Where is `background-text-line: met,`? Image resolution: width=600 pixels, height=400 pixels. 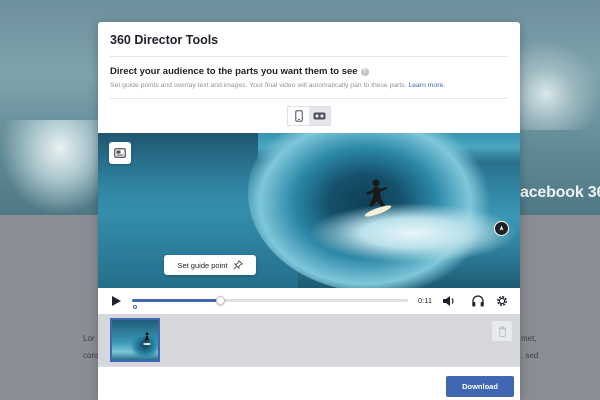 background-text-line: met, is located at coordinates (529, 338).